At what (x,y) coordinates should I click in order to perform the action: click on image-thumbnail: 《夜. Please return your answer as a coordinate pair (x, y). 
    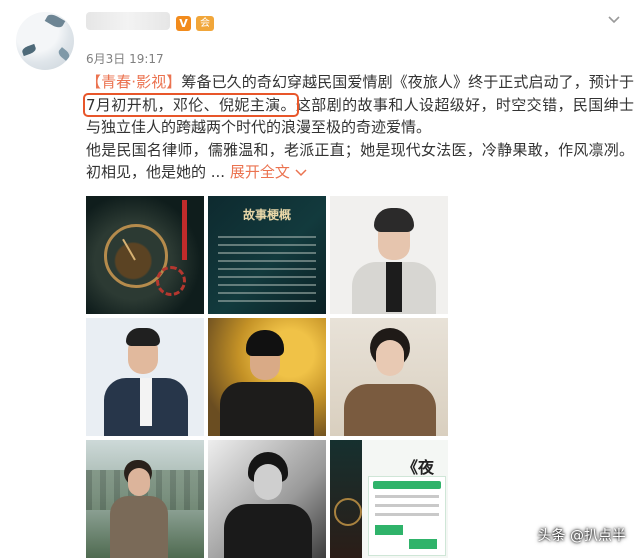
    Looking at the image, I should click on (389, 499).